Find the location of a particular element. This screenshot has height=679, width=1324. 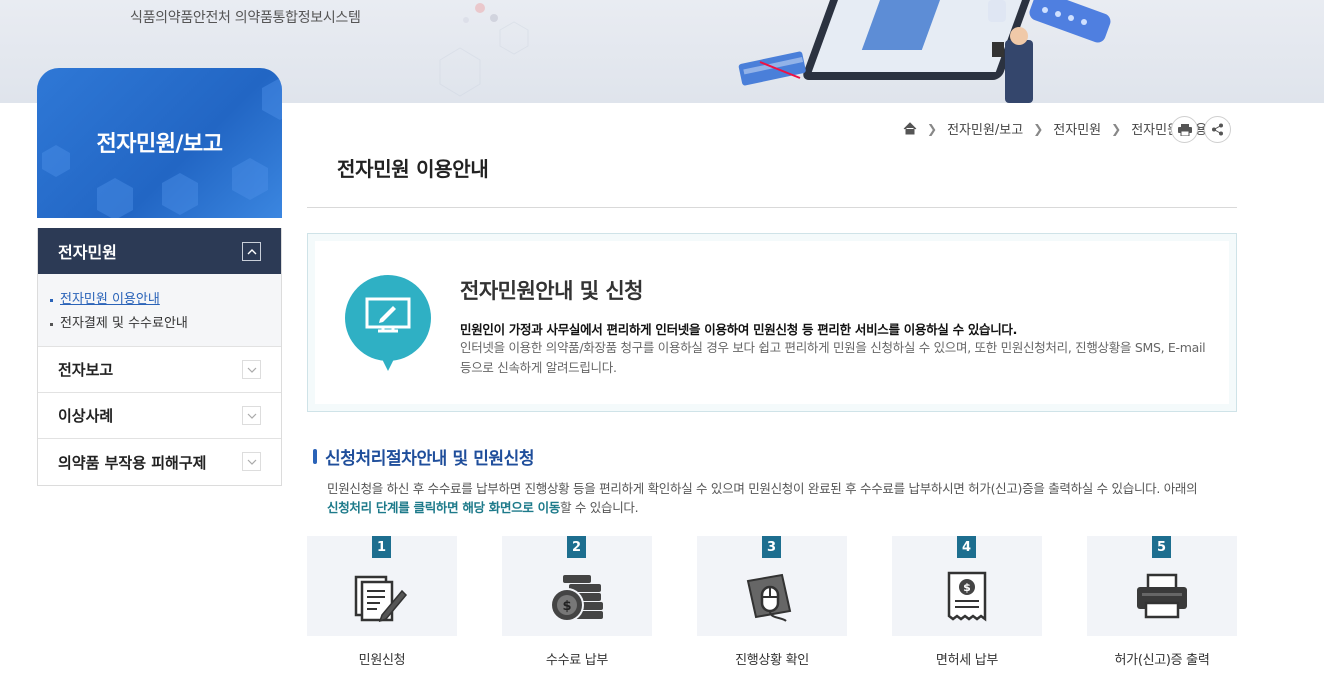

section-title: 신청처리절차안내 및 민원신청 is located at coordinates (424, 456).